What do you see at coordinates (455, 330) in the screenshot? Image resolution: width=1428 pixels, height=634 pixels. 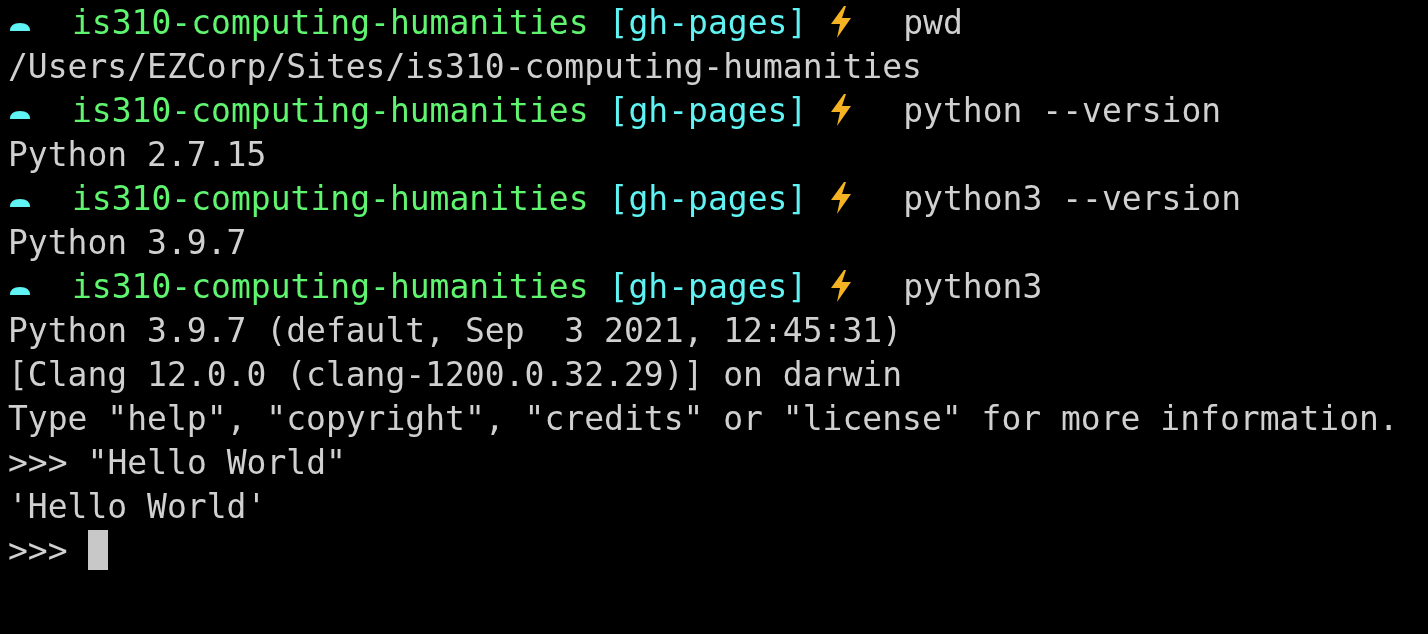 I see `output-text: Python 3.9.7 (default, Sep 3 2021, 12:45:31)` at bounding box center [455, 330].